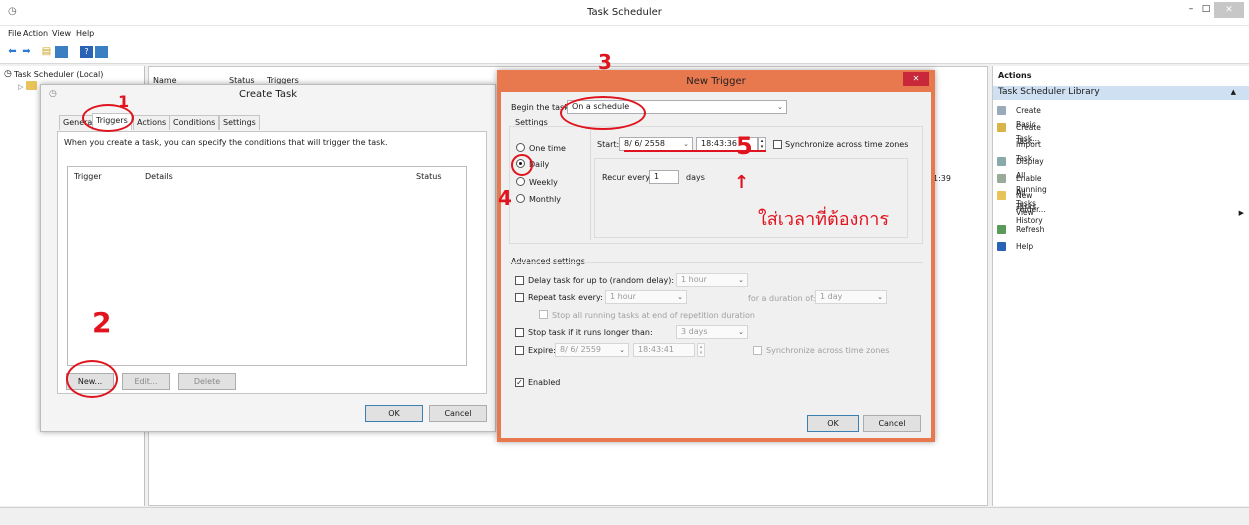 This screenshot has height=525, width=1249. What do you see at coordinates (623, 296) in the screenshot?
I see `repeat-value: 1 hour` at bounding box center [623, 296].